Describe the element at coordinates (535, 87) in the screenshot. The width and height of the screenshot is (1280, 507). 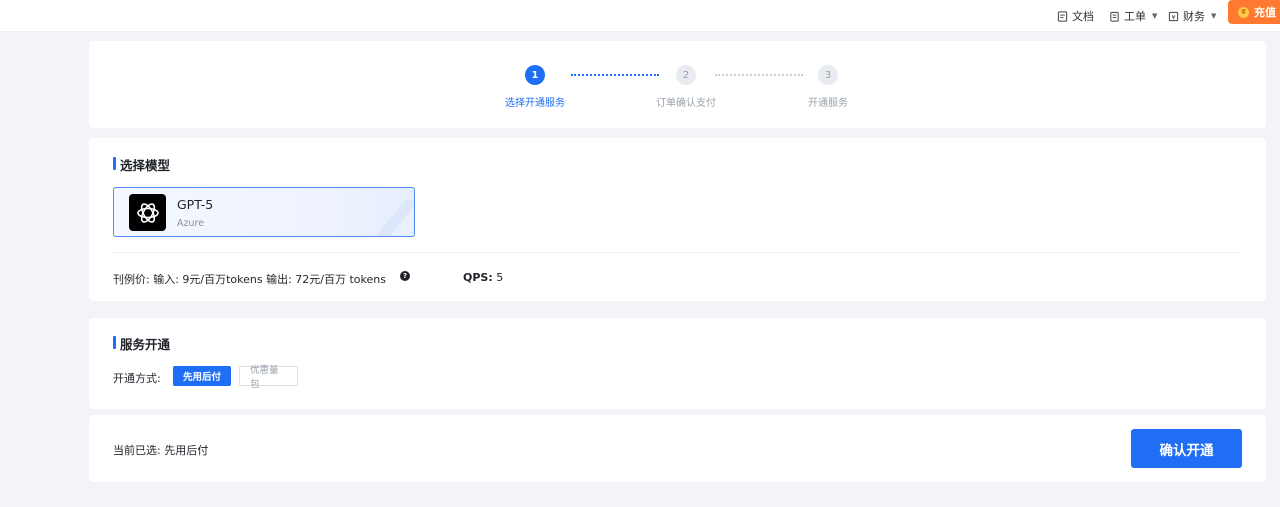
I see `step-1: 1 选择开通服务` at that location.